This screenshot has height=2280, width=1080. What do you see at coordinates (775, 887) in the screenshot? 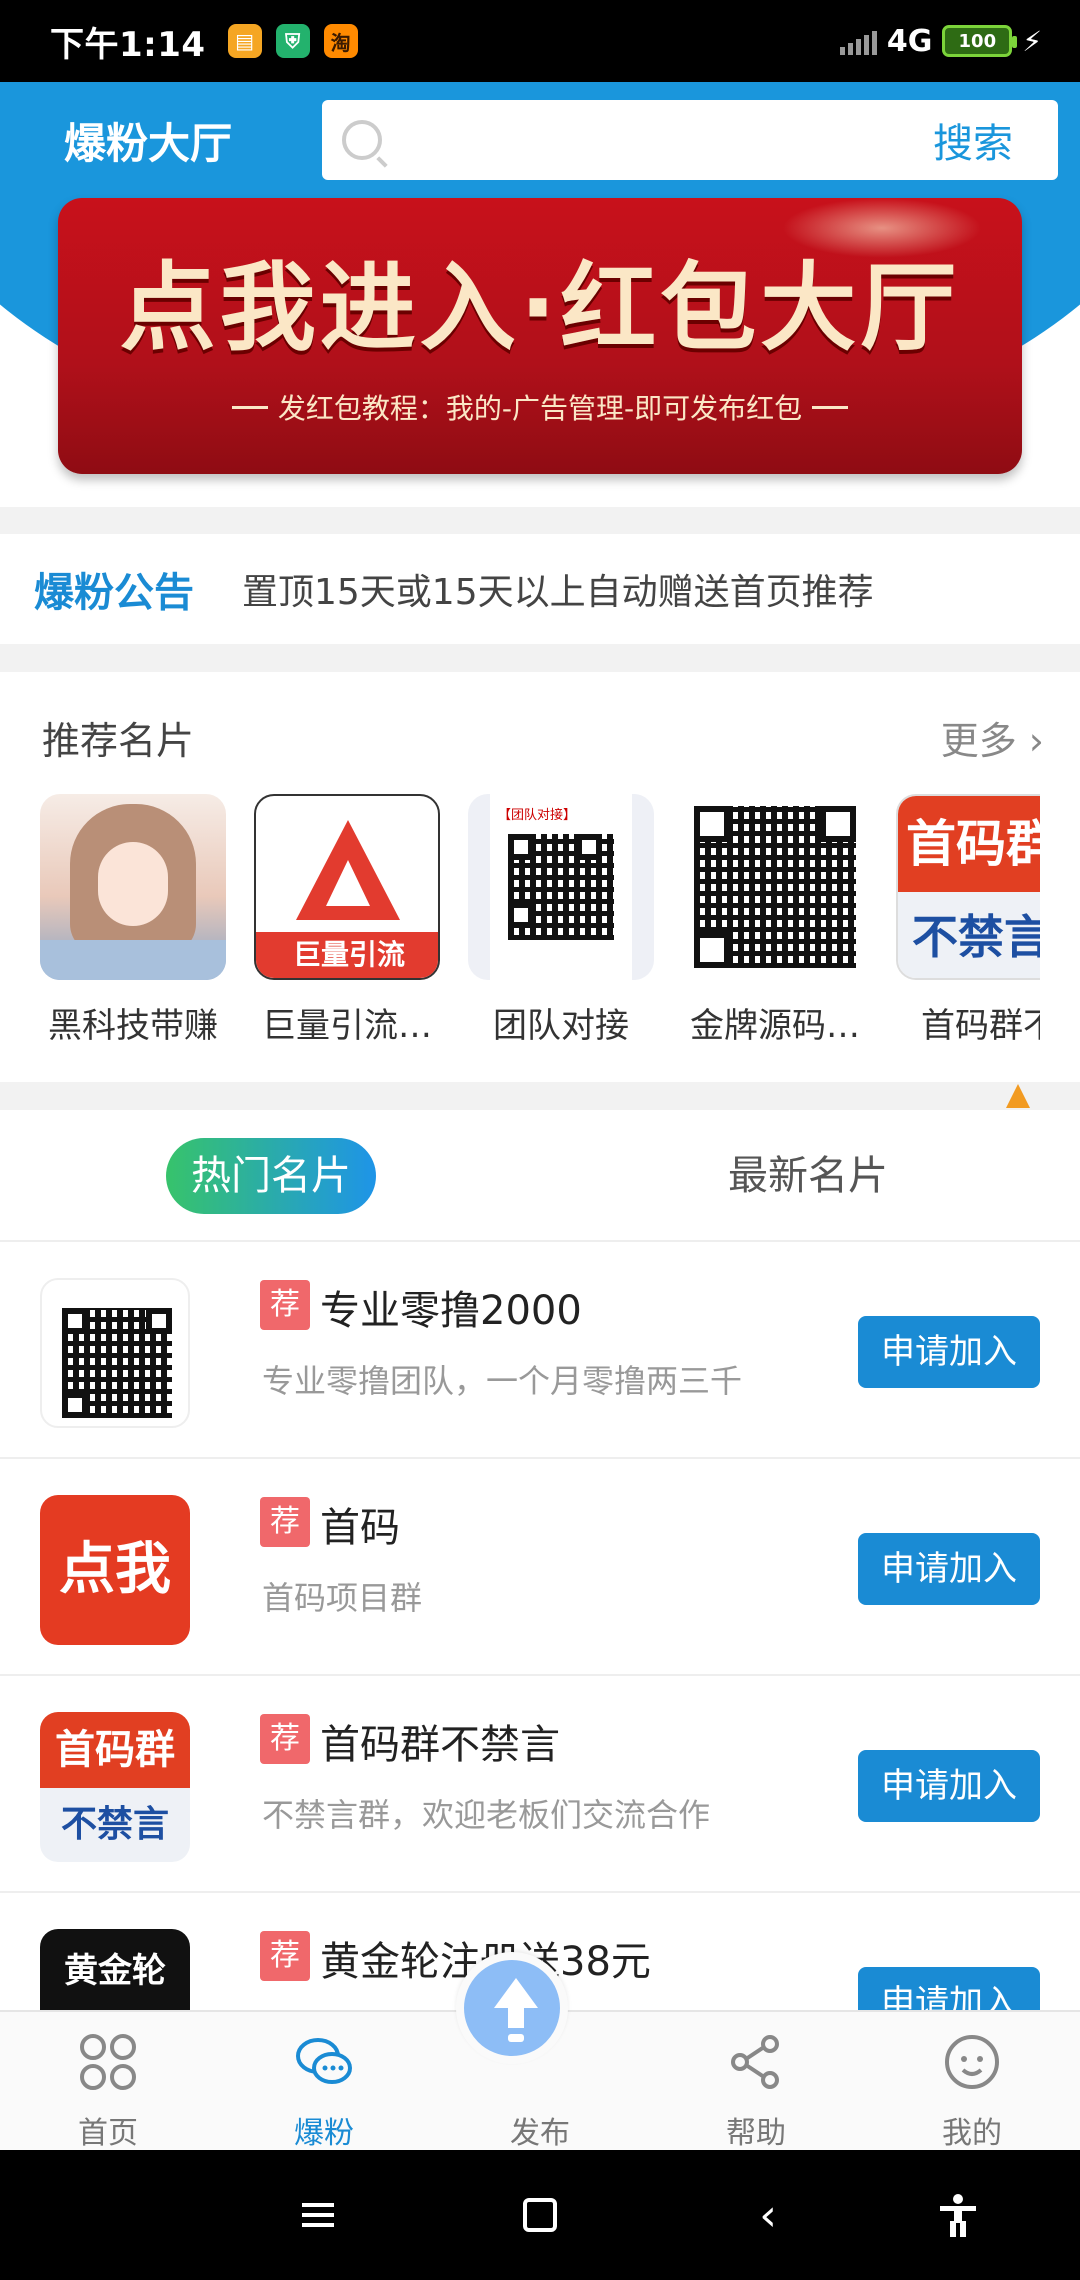
I see `card-qr-image` at bounding box center [775, 887].